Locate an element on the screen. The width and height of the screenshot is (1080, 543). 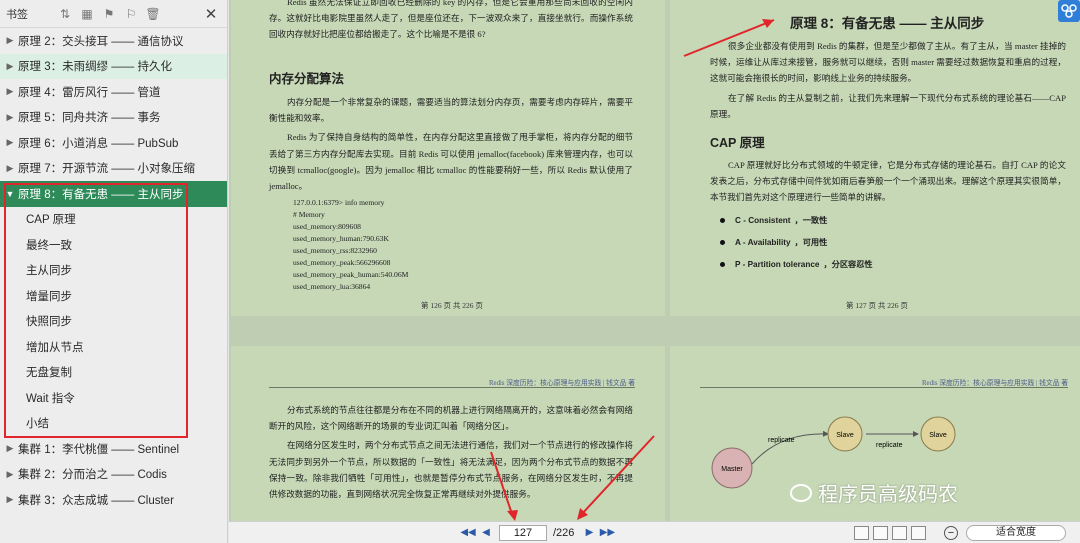
chapter-title: 原理 8：有备无患 —— 主从同步 is located at coordinates (887, 23).